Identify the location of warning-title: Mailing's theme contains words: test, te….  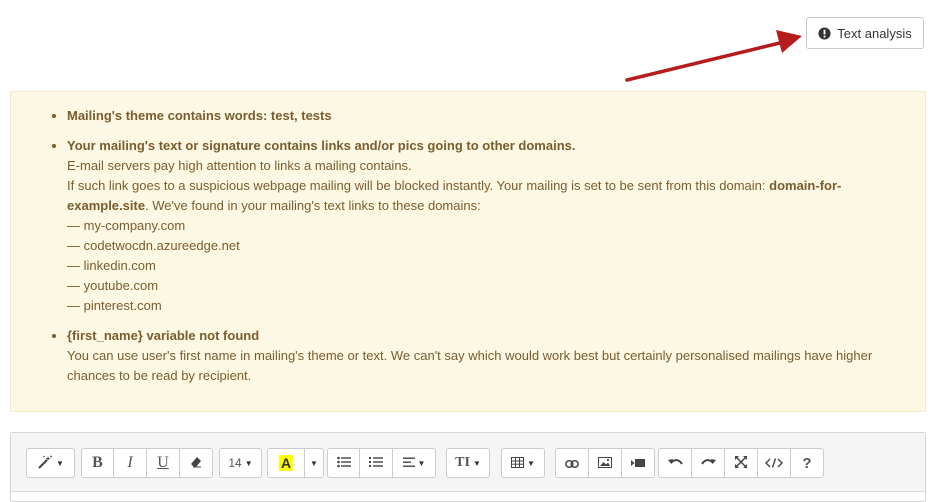
(199, 115).